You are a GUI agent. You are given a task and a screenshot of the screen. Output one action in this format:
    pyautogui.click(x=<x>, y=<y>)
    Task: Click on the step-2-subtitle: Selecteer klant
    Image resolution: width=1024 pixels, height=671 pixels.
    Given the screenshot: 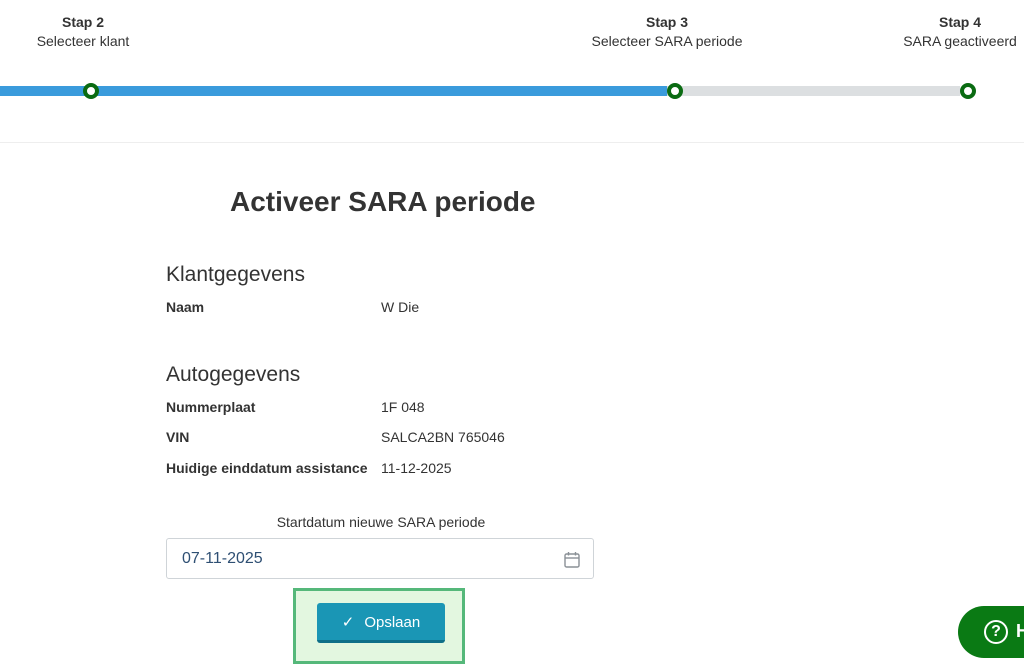 What is the action you would take?
    pyautogui.click(x=83, y=41)
    